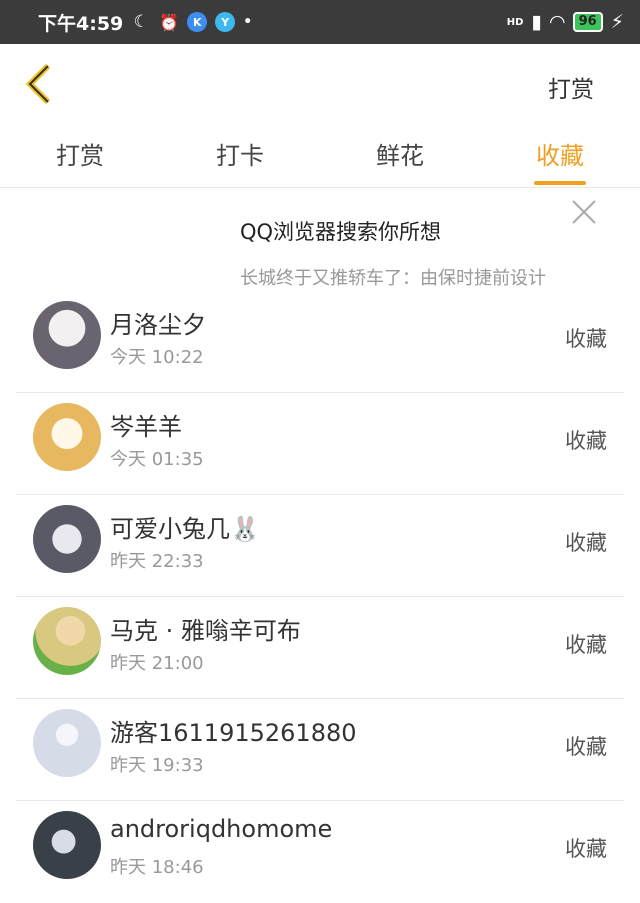 The image size is (640, 903). What do you see at coordinates (557, 22) in the screenshot?
I see `wifi-icon: ◠` at bounding box center [557, 22].